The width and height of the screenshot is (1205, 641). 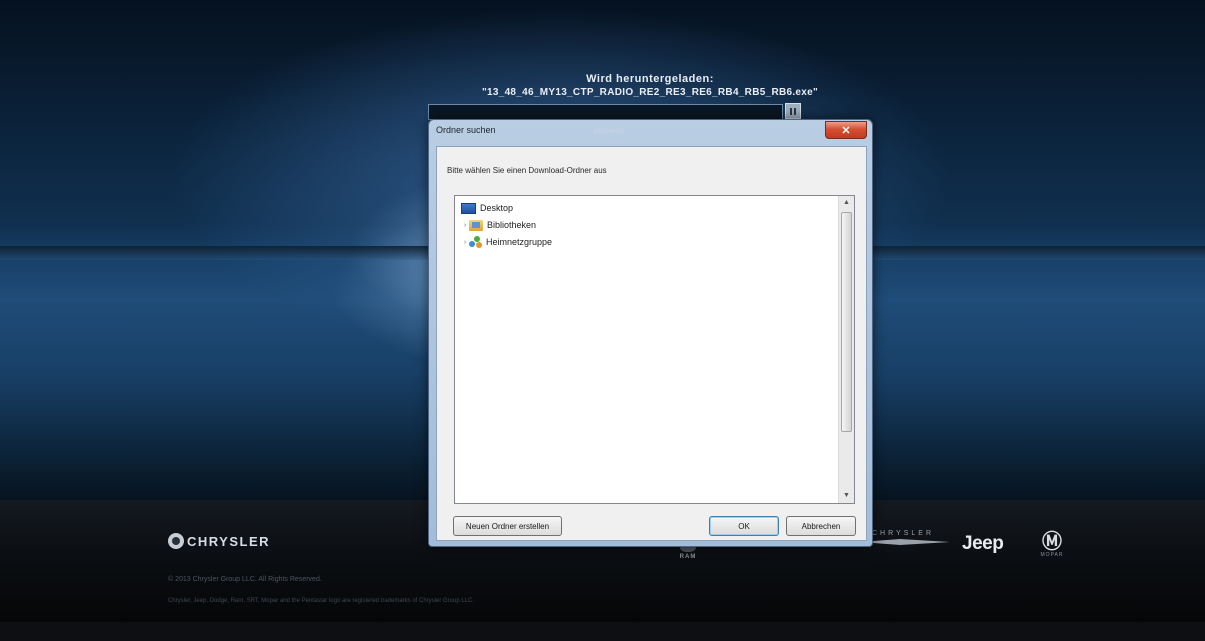 I want to click on wing-logo-text: CHRYSLER, so click(x=903, y=533).